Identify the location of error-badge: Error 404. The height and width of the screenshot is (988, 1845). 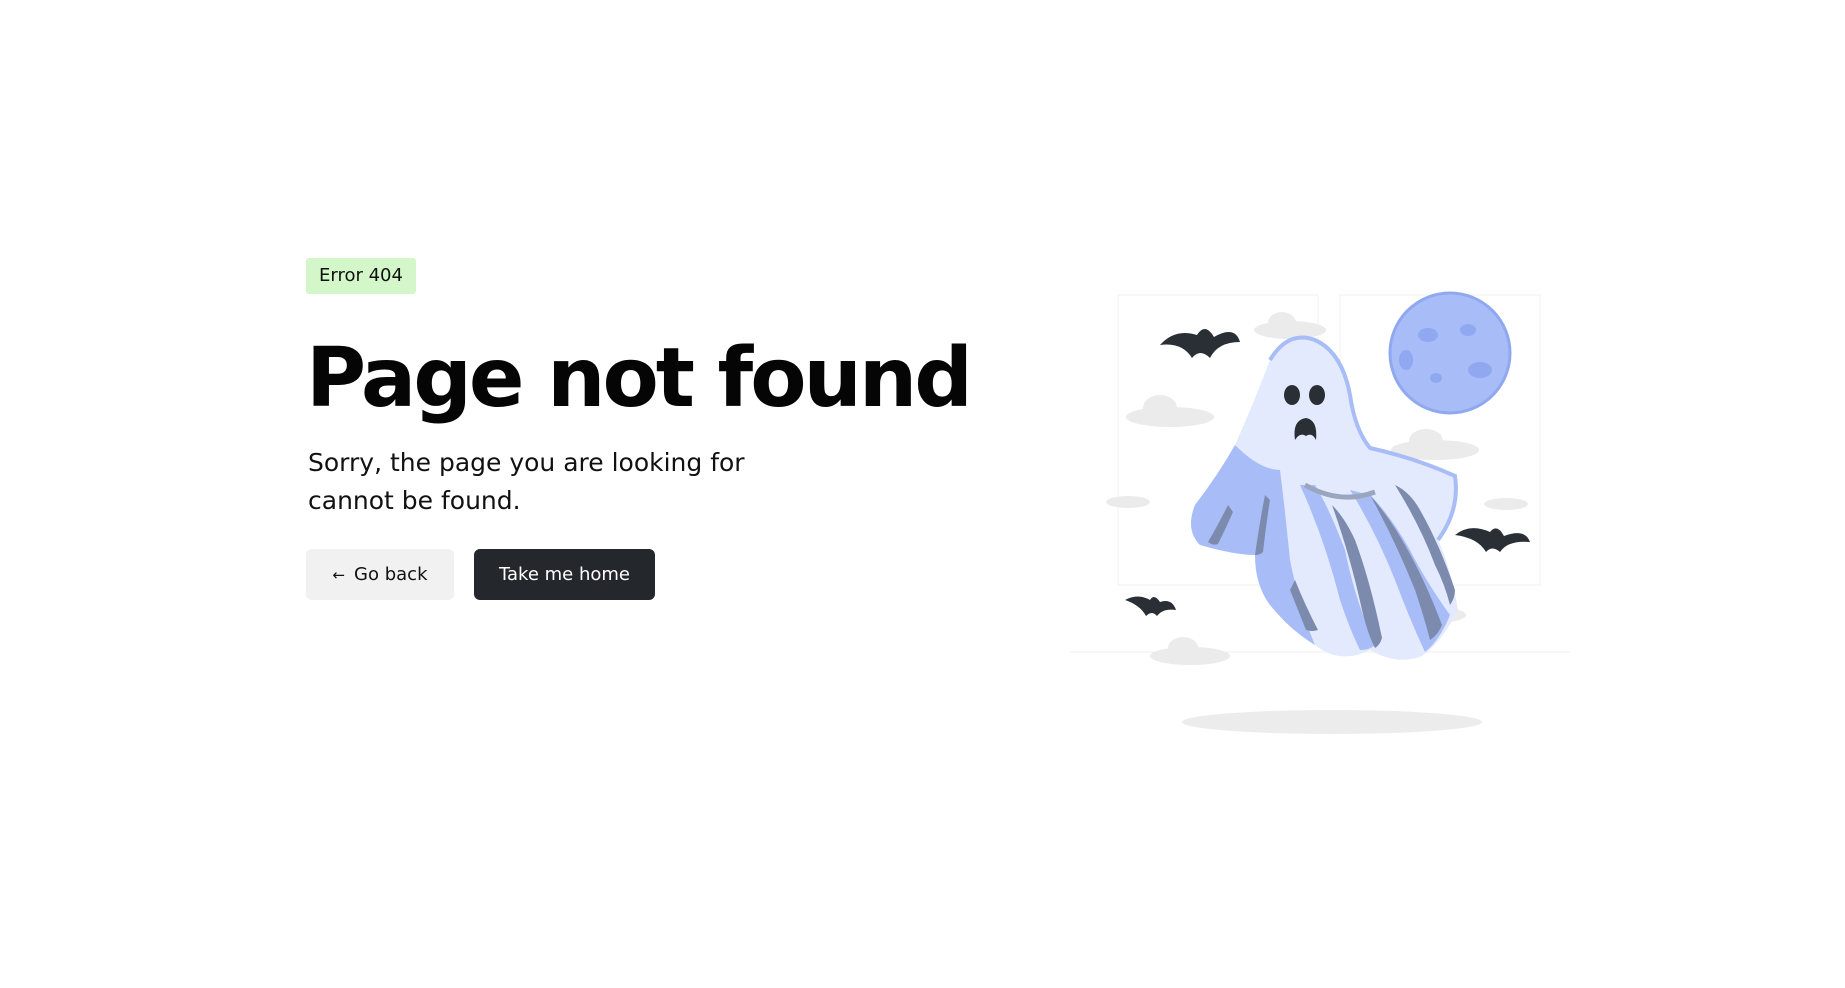
(361, 276).